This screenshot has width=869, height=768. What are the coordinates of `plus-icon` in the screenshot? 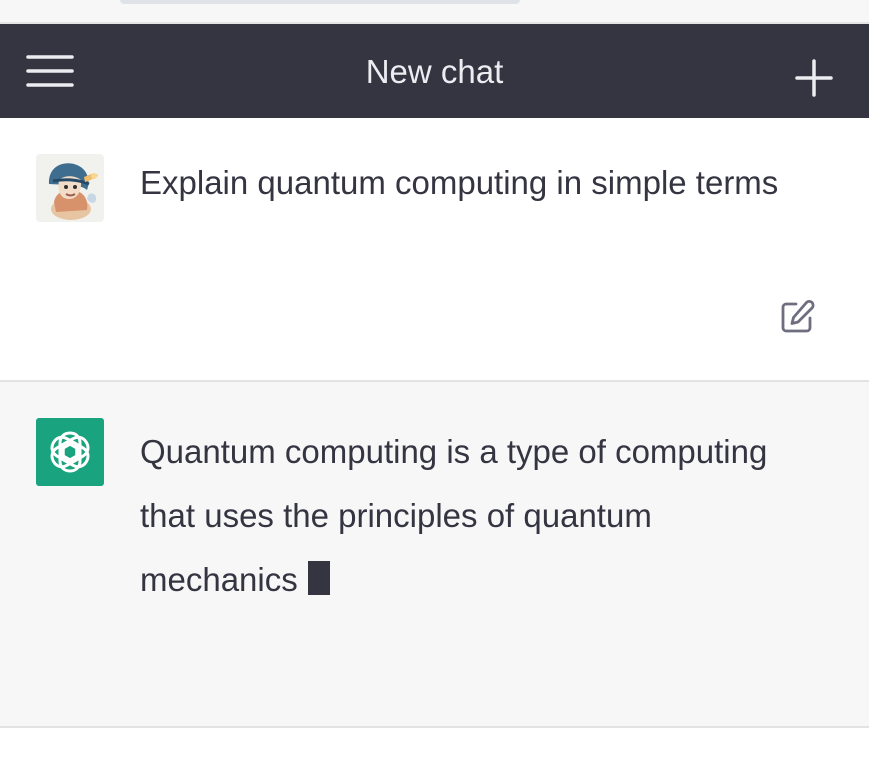 It's located at (814, 78).